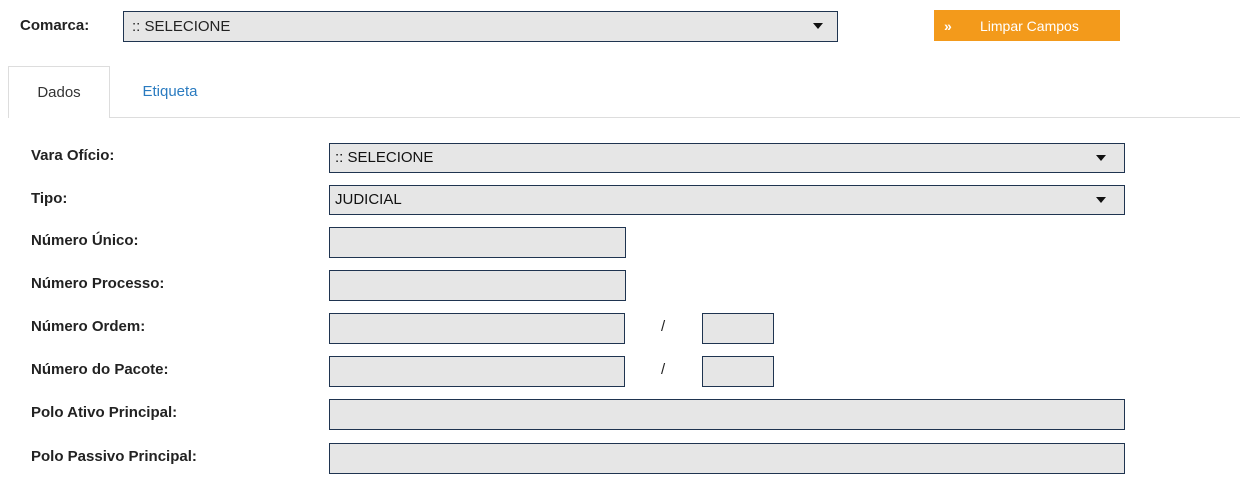 Image resolution: width=1240 pixels, height=493 pixels. I want to click on limpar-campos-button: » Limpar Campos, so click(1027, 25).